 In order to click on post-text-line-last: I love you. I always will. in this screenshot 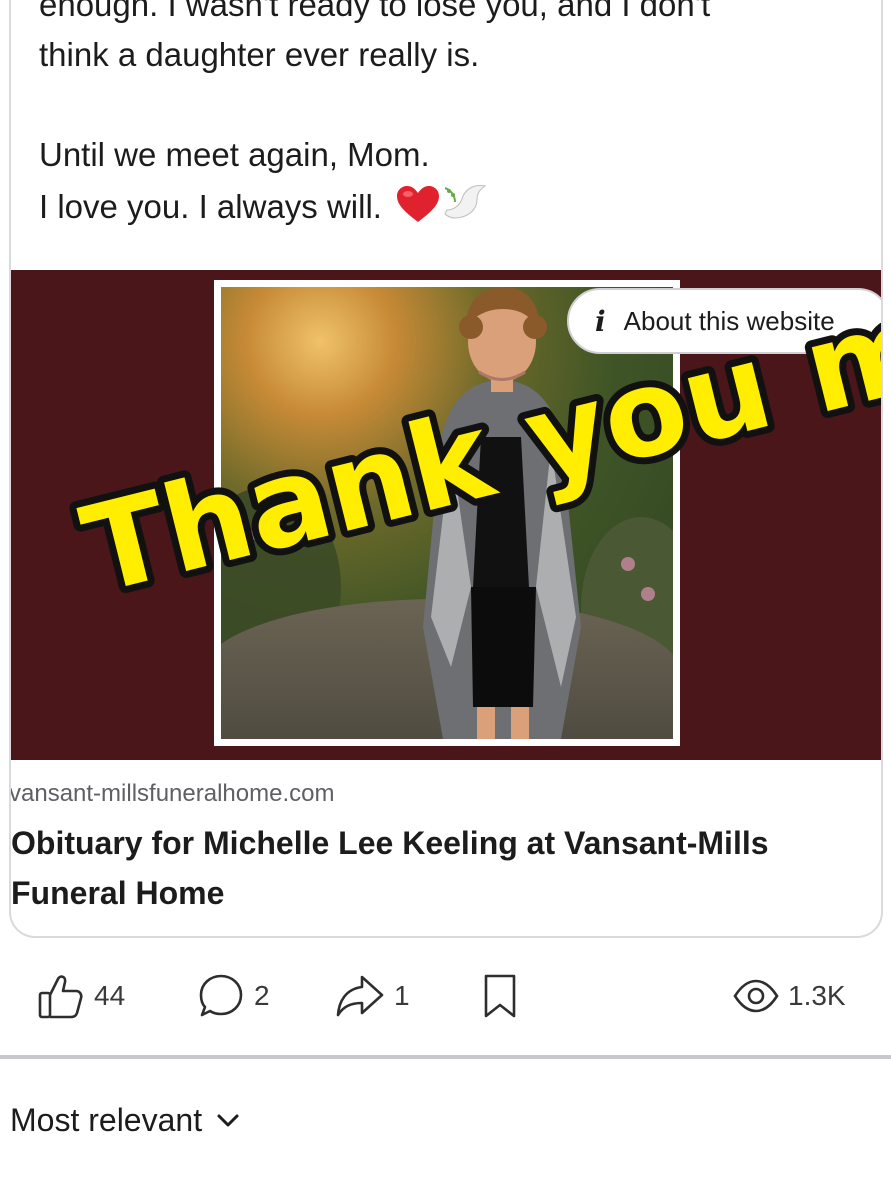, I will do `click(449, 206)`.